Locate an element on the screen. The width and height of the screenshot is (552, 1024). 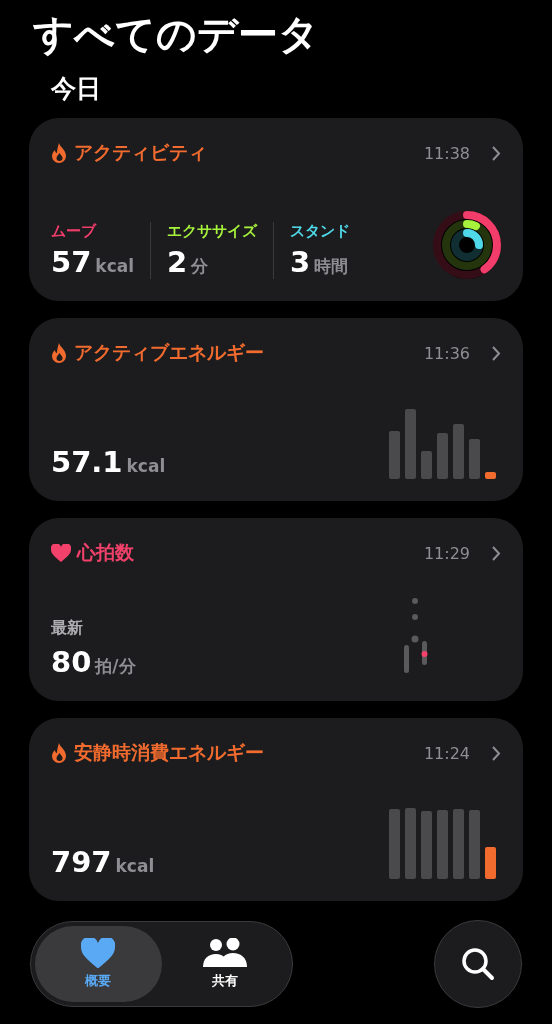
metric-unit: 分 is located at coordinates (200, 266).